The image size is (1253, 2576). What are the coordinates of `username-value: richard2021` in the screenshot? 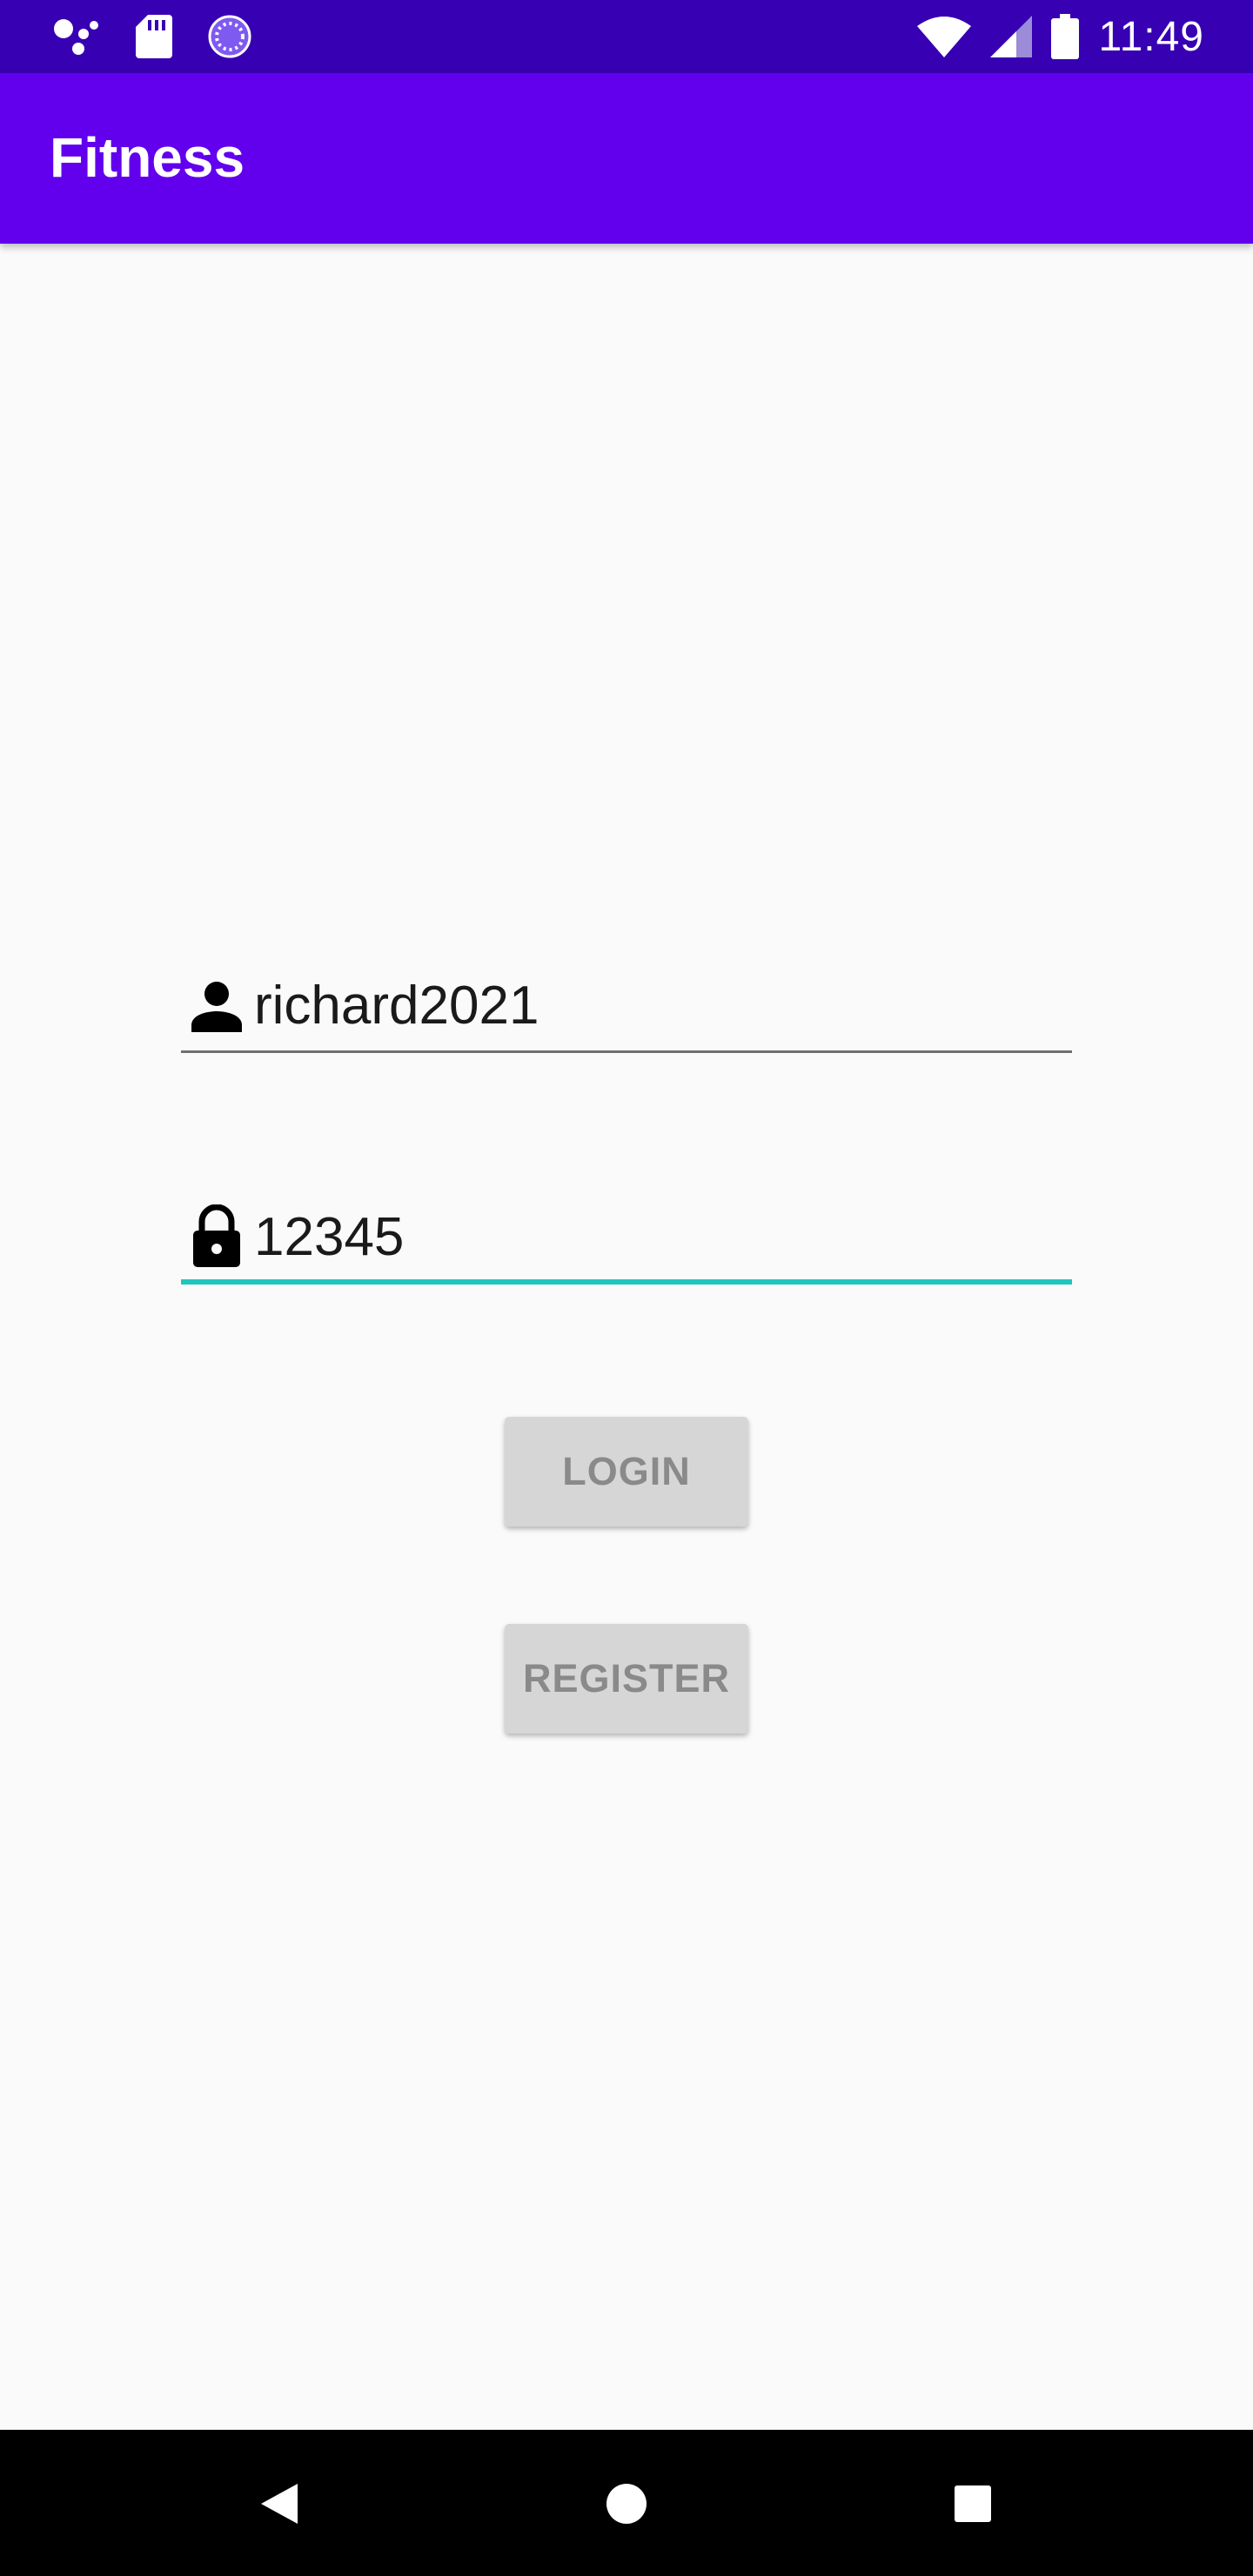 It's located at (396, 1006).